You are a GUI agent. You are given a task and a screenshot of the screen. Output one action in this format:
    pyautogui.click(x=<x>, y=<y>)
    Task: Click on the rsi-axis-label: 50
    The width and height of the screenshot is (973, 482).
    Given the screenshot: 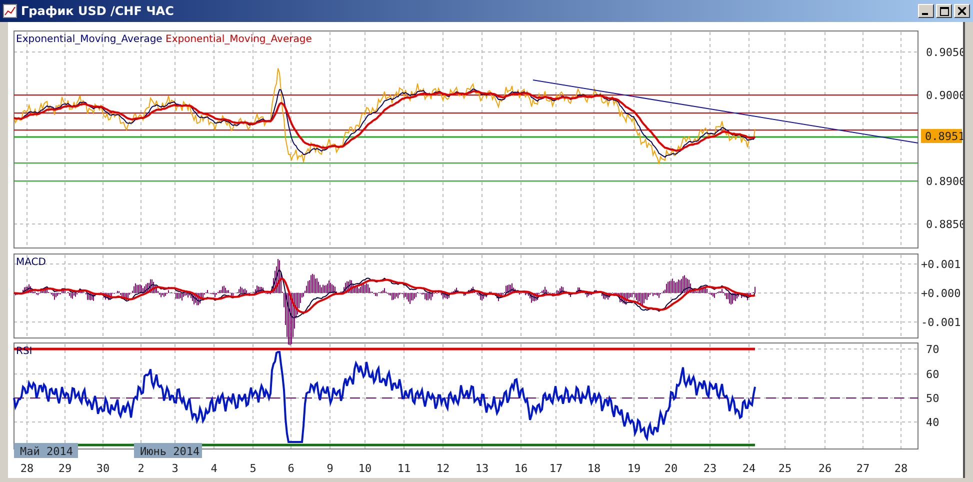 What is the action you would take?
    pyautogui.click(x=933, y=398)
    